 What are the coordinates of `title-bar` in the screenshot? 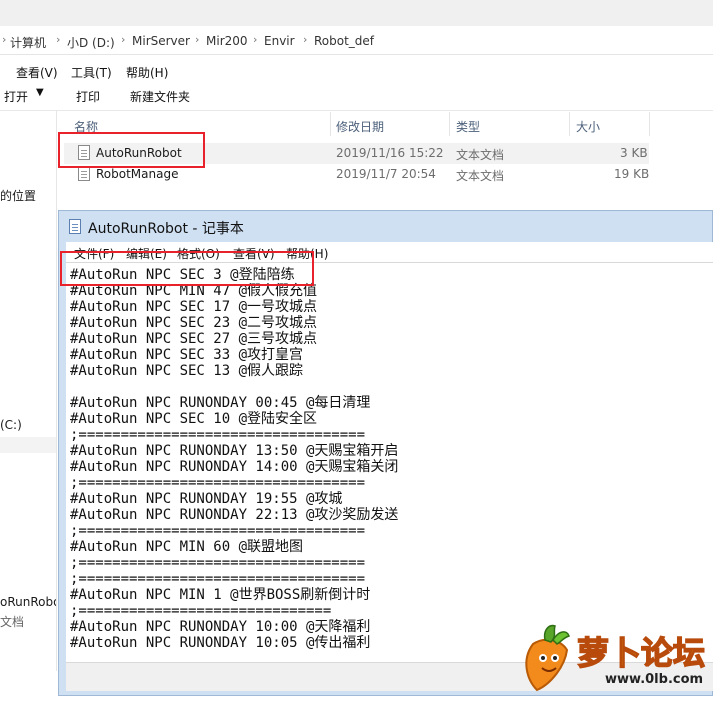 It's located at (356, 13).